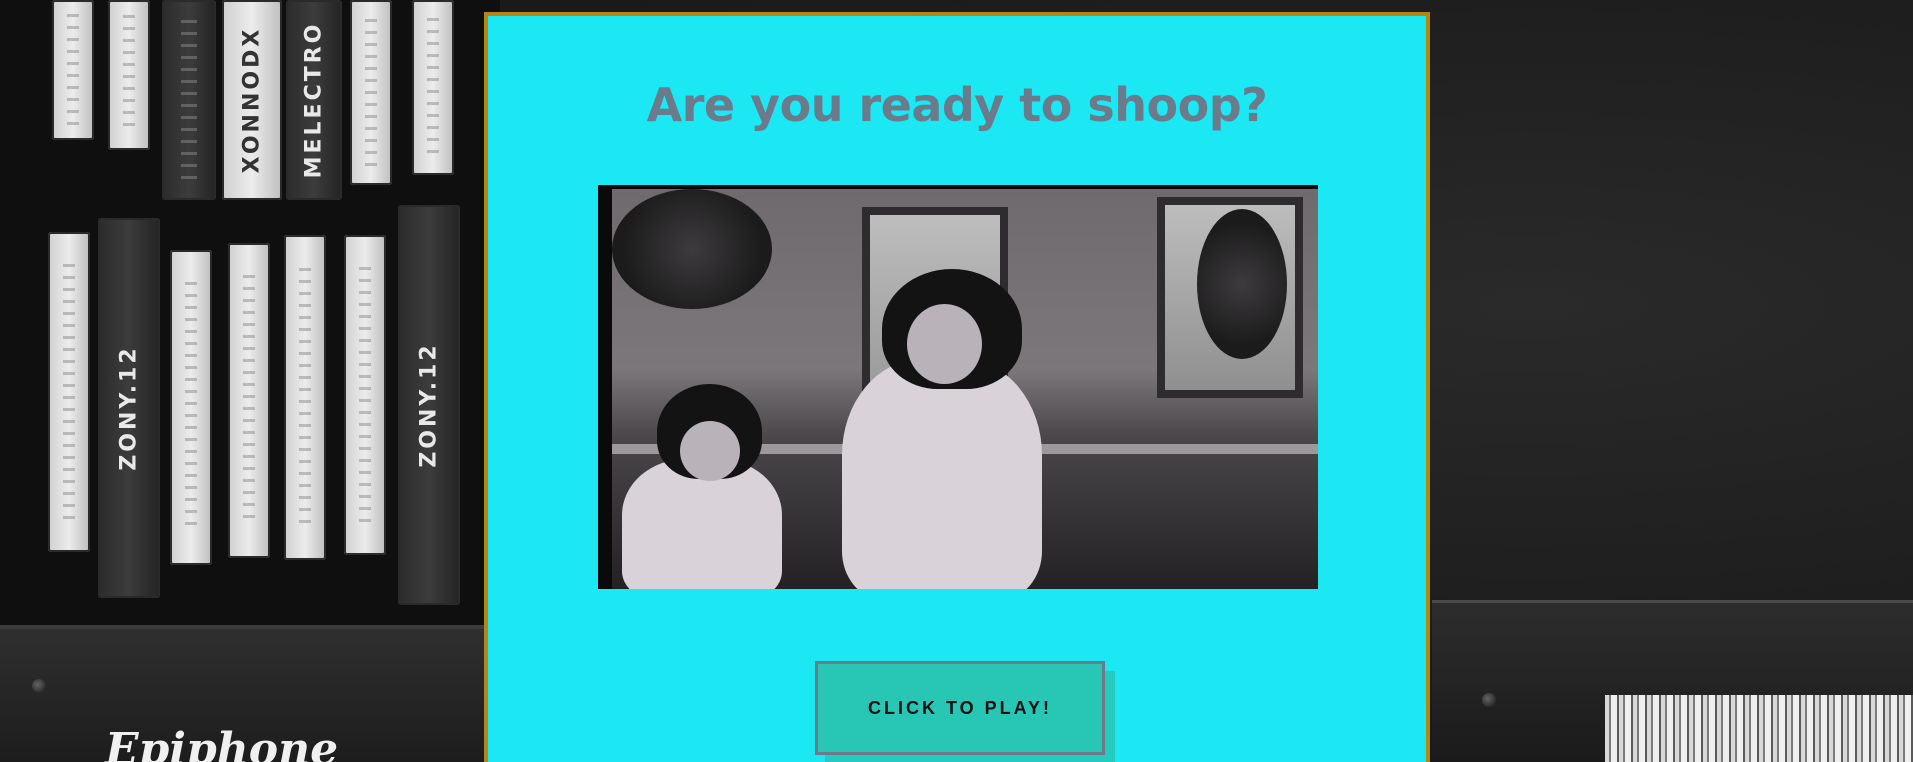 This screenshot has width=1913, height=762. I want to click on tape-label: XONNODX, so click(252, 100).